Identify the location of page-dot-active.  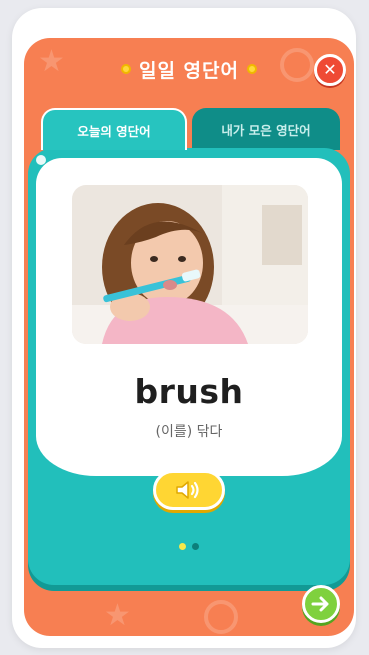
(182, 546).